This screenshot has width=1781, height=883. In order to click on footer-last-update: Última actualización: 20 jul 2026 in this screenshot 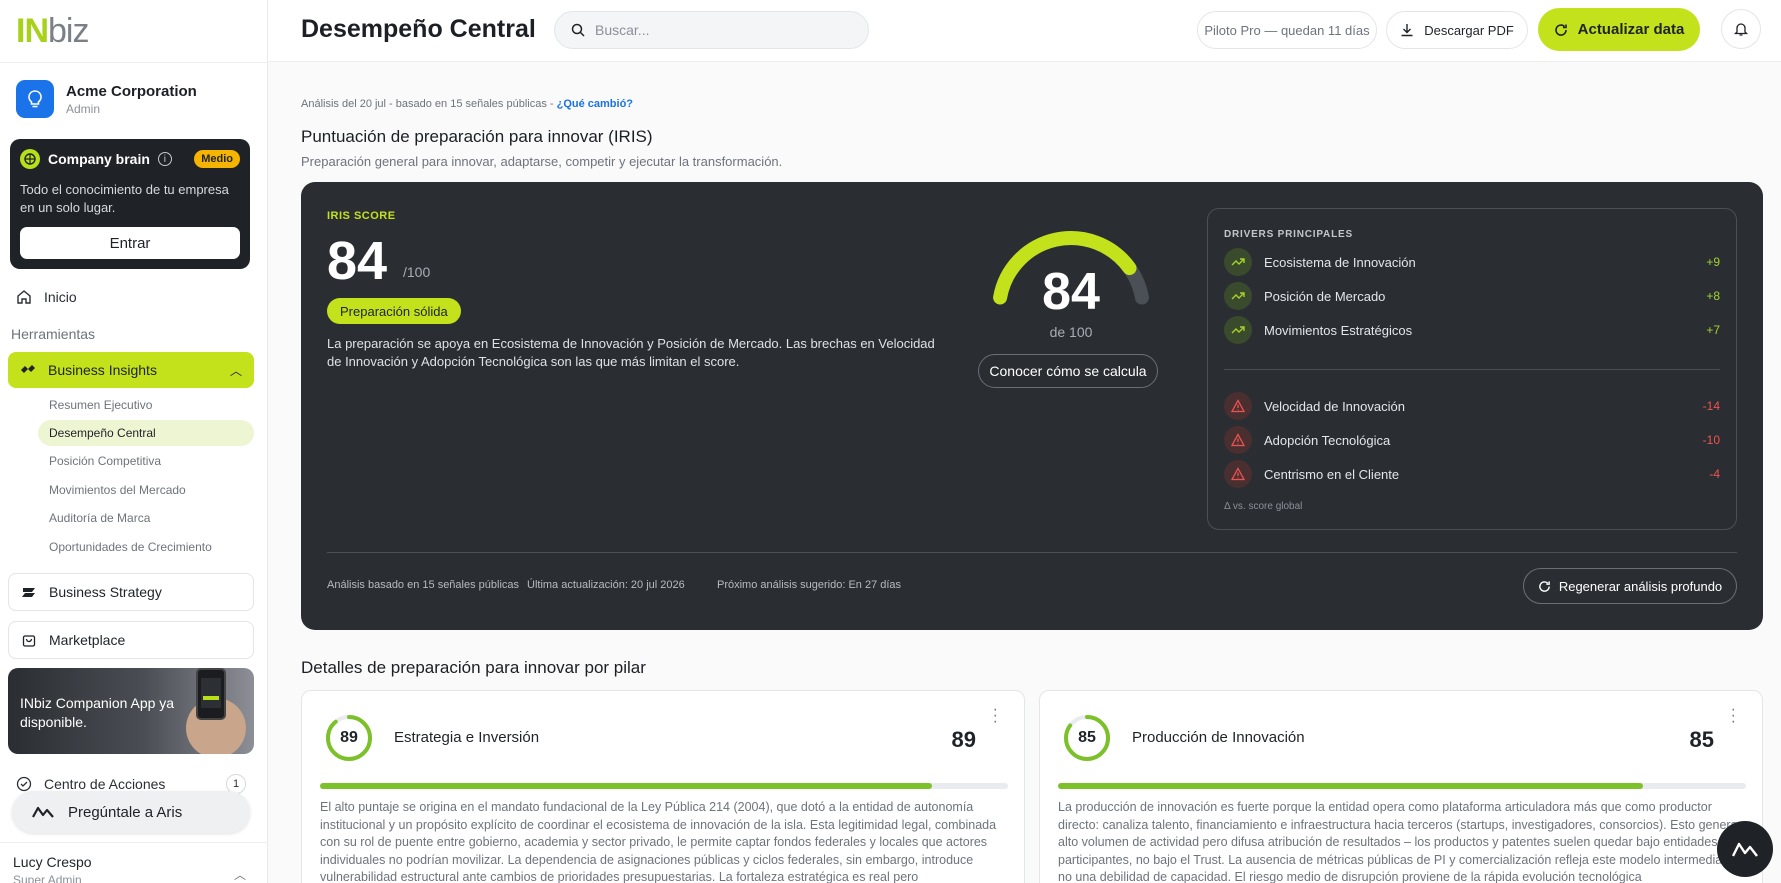, I will do `click(606, 585)`.